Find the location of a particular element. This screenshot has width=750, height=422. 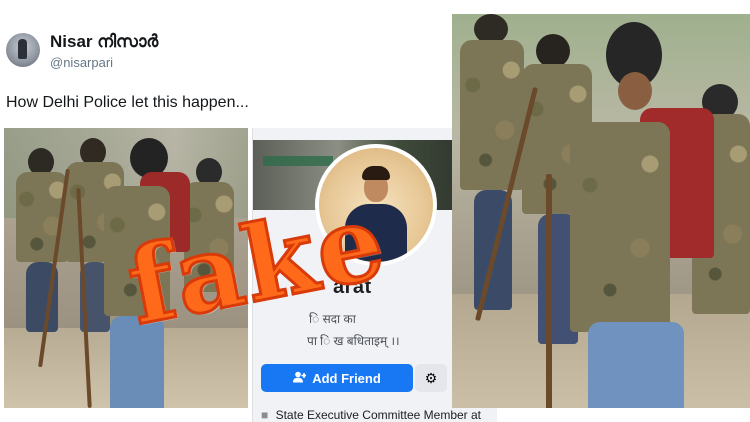

add-friend-label: Add Friend is located at coordinates (346, 378).